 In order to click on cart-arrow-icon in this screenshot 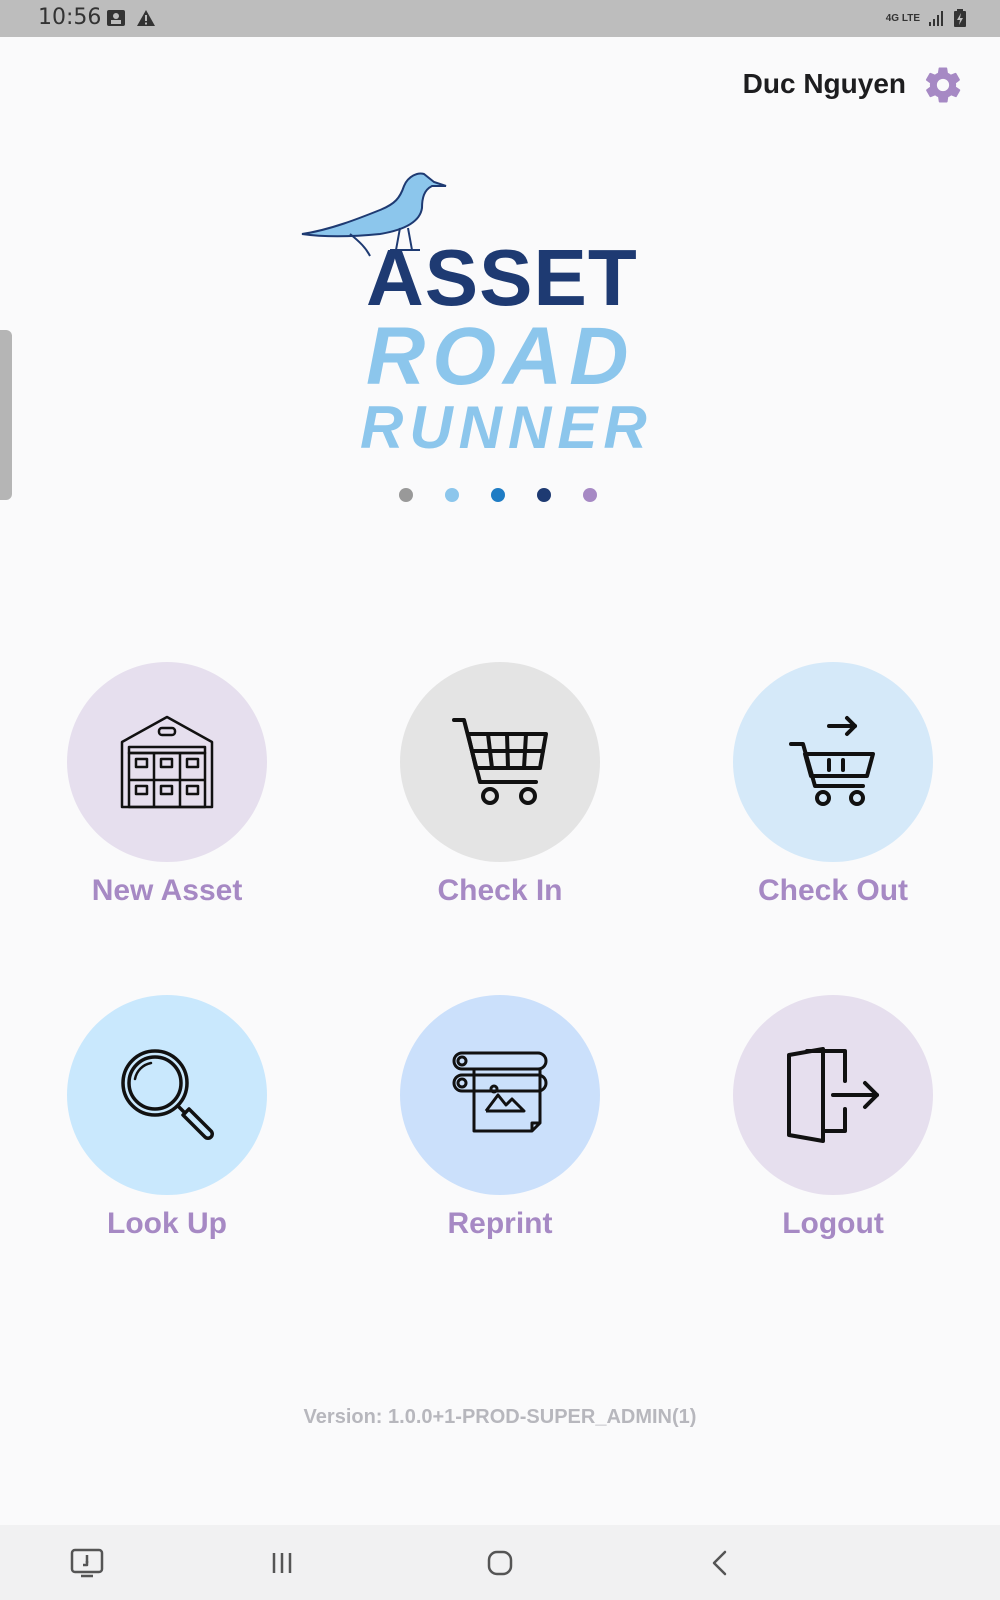, I will do `click(832, 761)`.